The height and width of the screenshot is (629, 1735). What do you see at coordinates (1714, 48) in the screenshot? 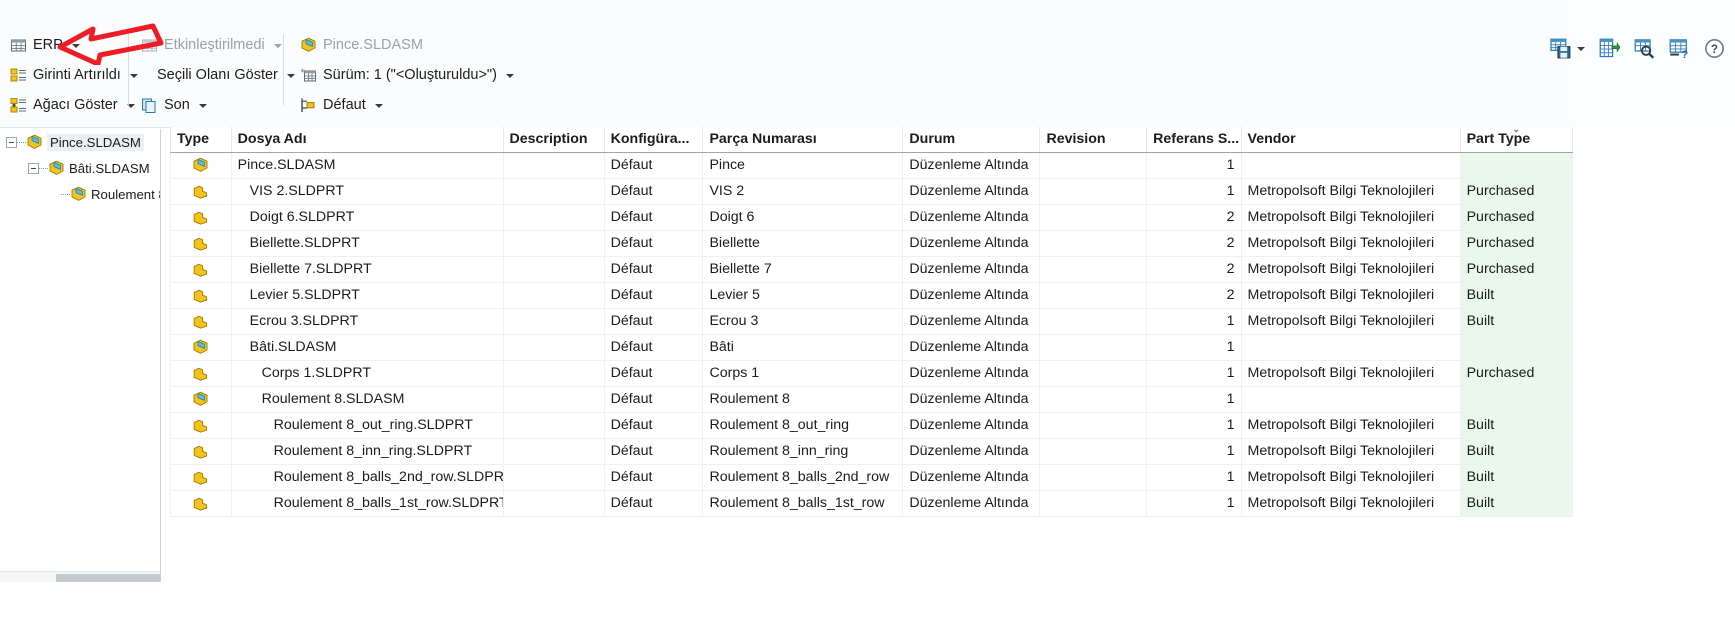
I see `help-button: ?` at bounding box center [1714, 48].